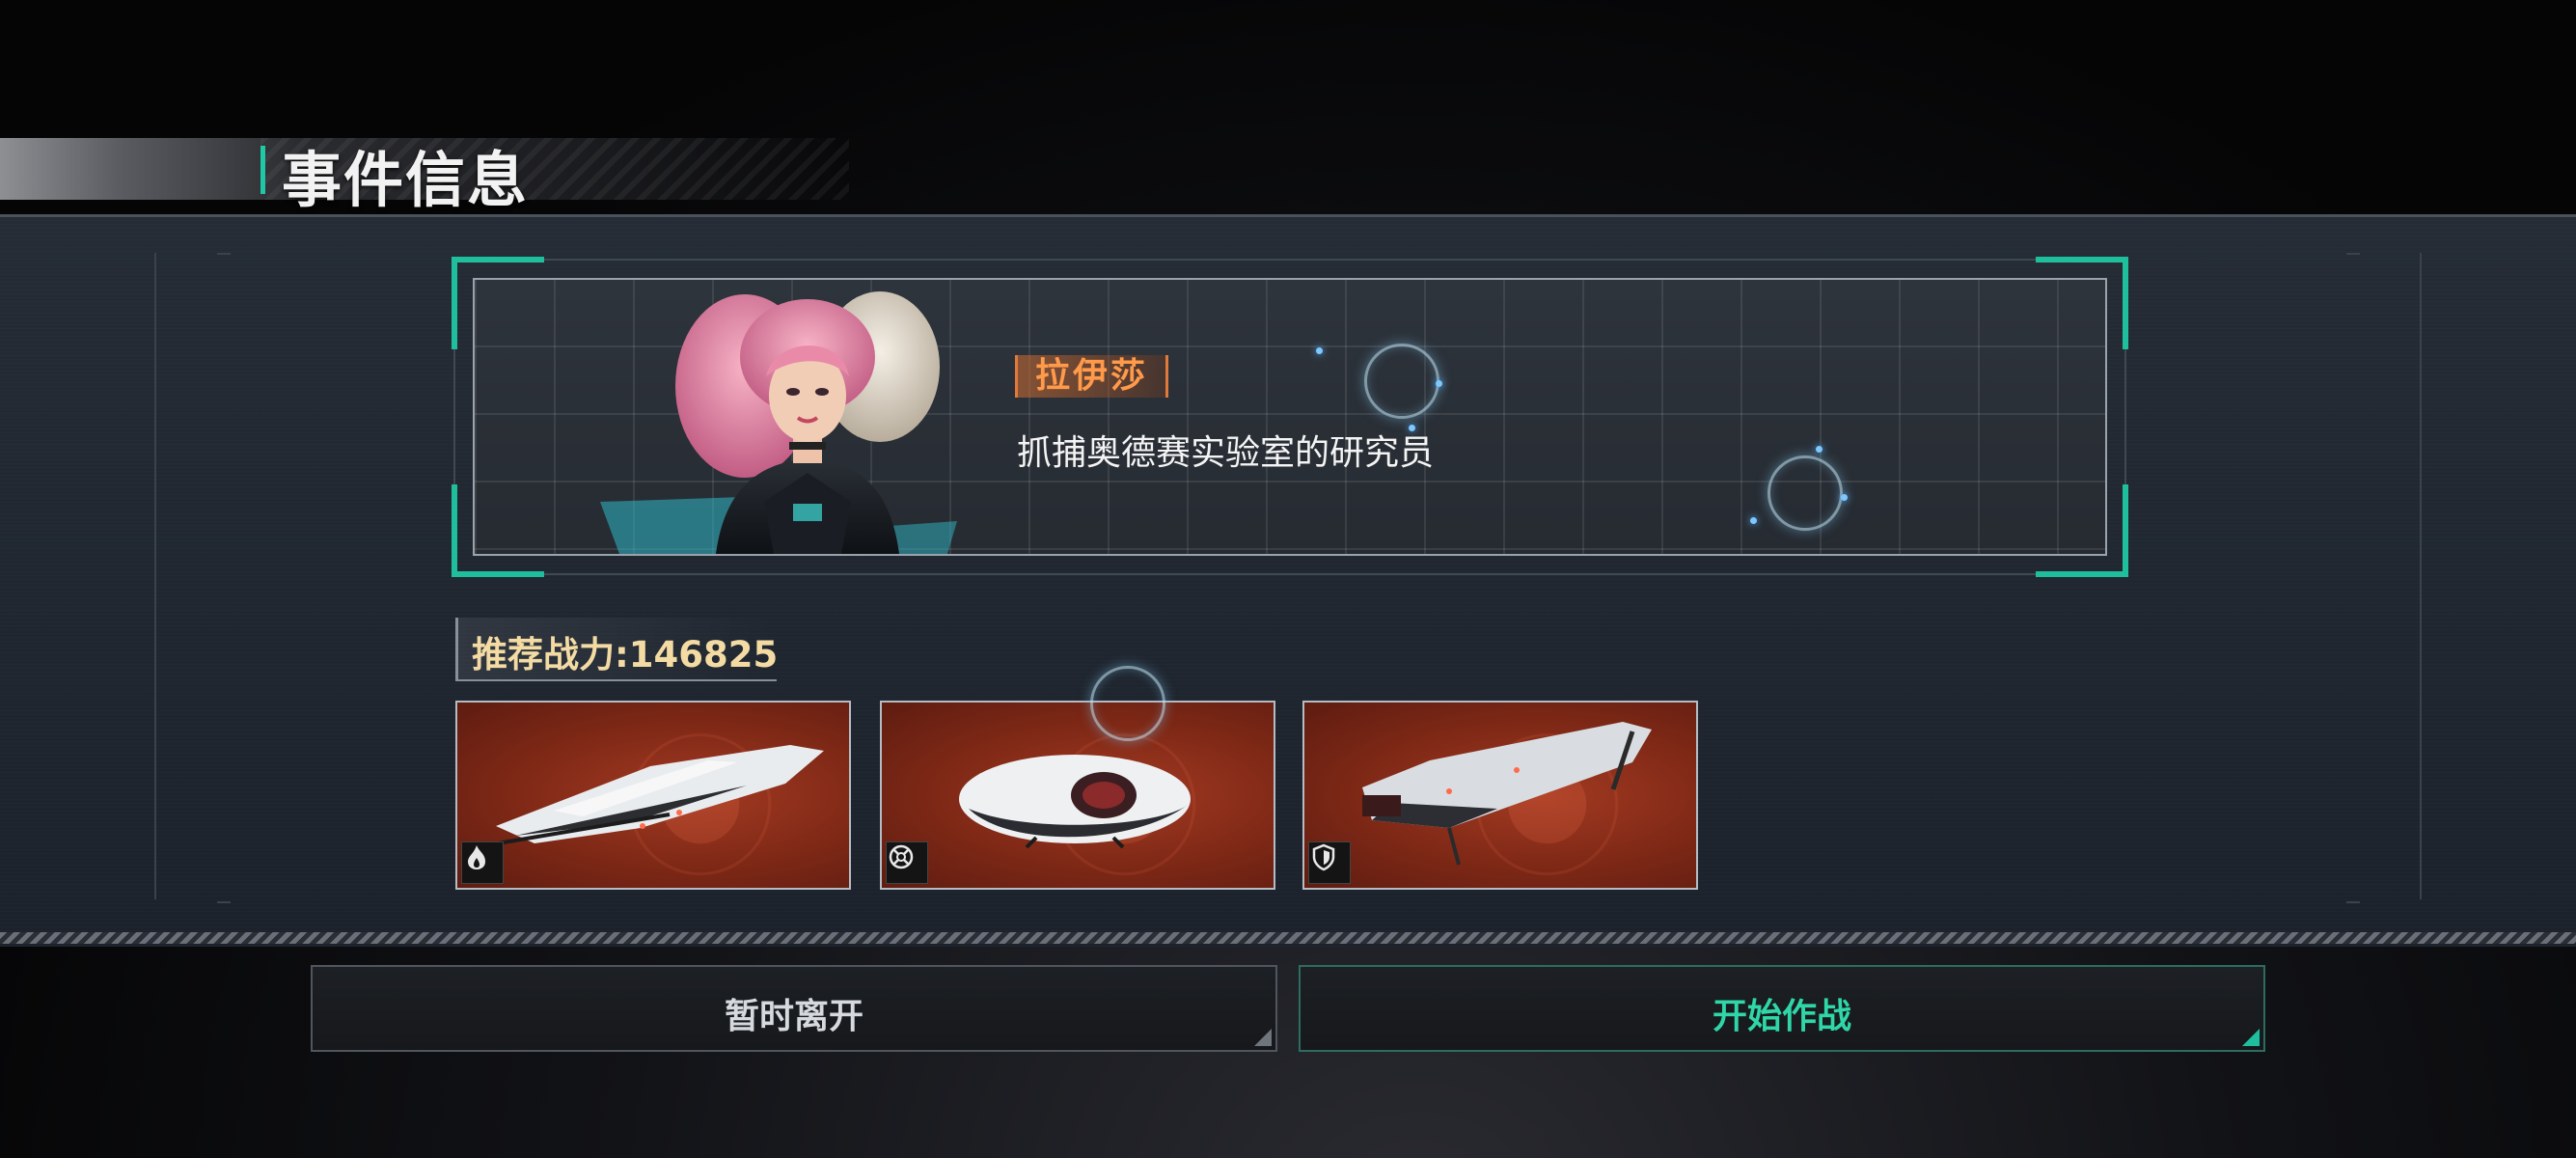  I want to click on leave-button: 暂时离开, so click(794, 1008).